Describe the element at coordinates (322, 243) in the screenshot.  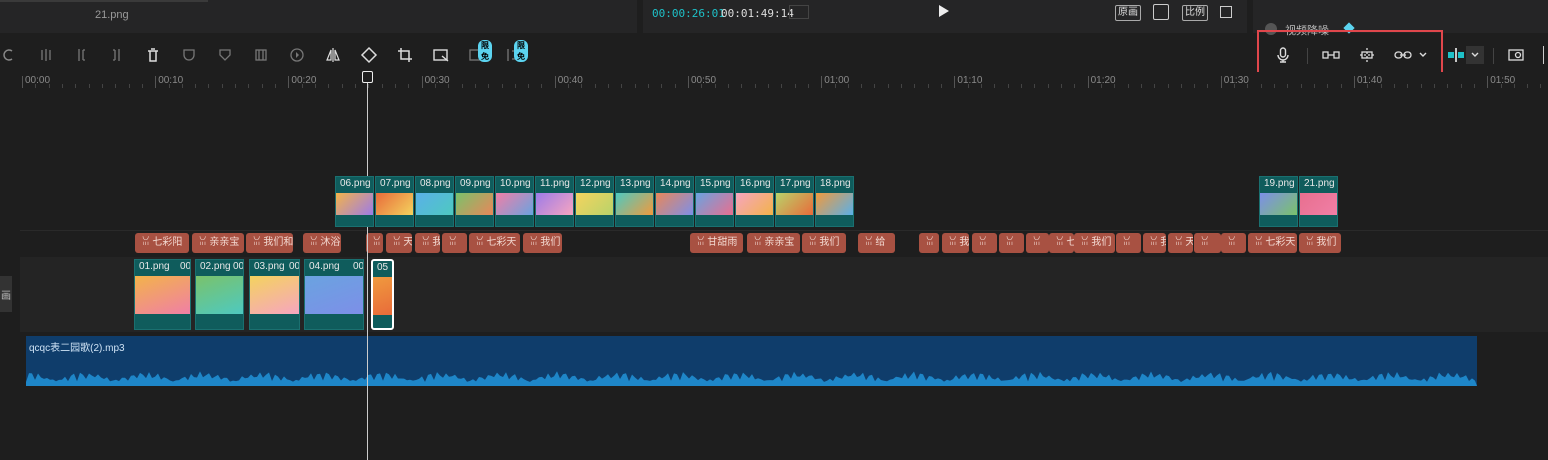
I see `subtitle-clip: ꈍ 沐浴` at that location.